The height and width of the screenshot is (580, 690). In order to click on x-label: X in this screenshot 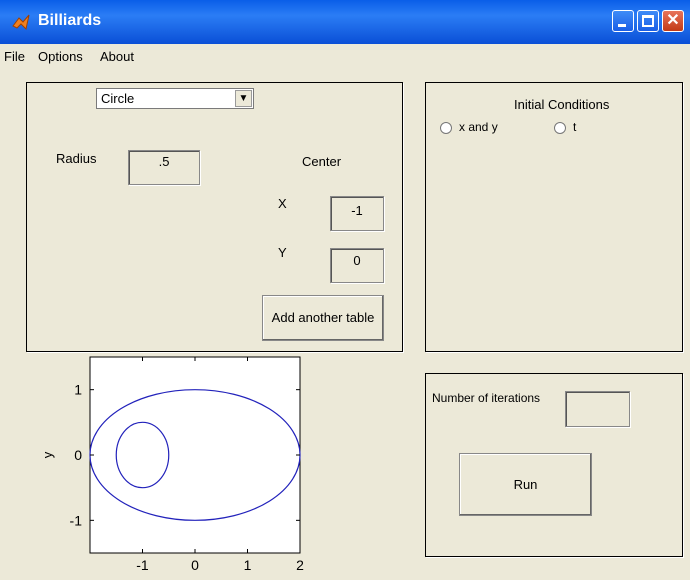, I will do `click(282, 203)`.